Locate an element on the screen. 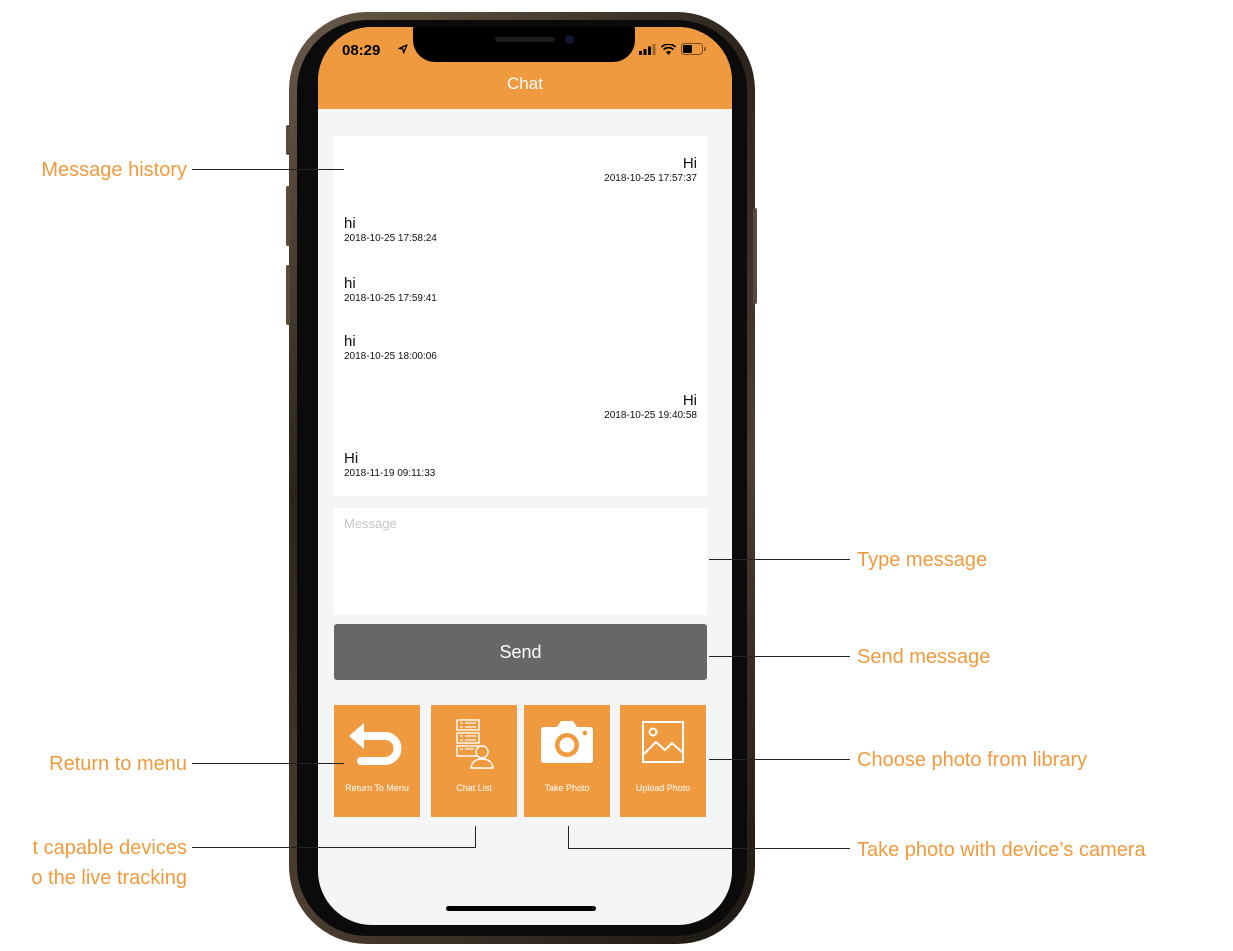 This screenshot has width=1233, height=951. volume-down-button is located at coordinates (288, 295).